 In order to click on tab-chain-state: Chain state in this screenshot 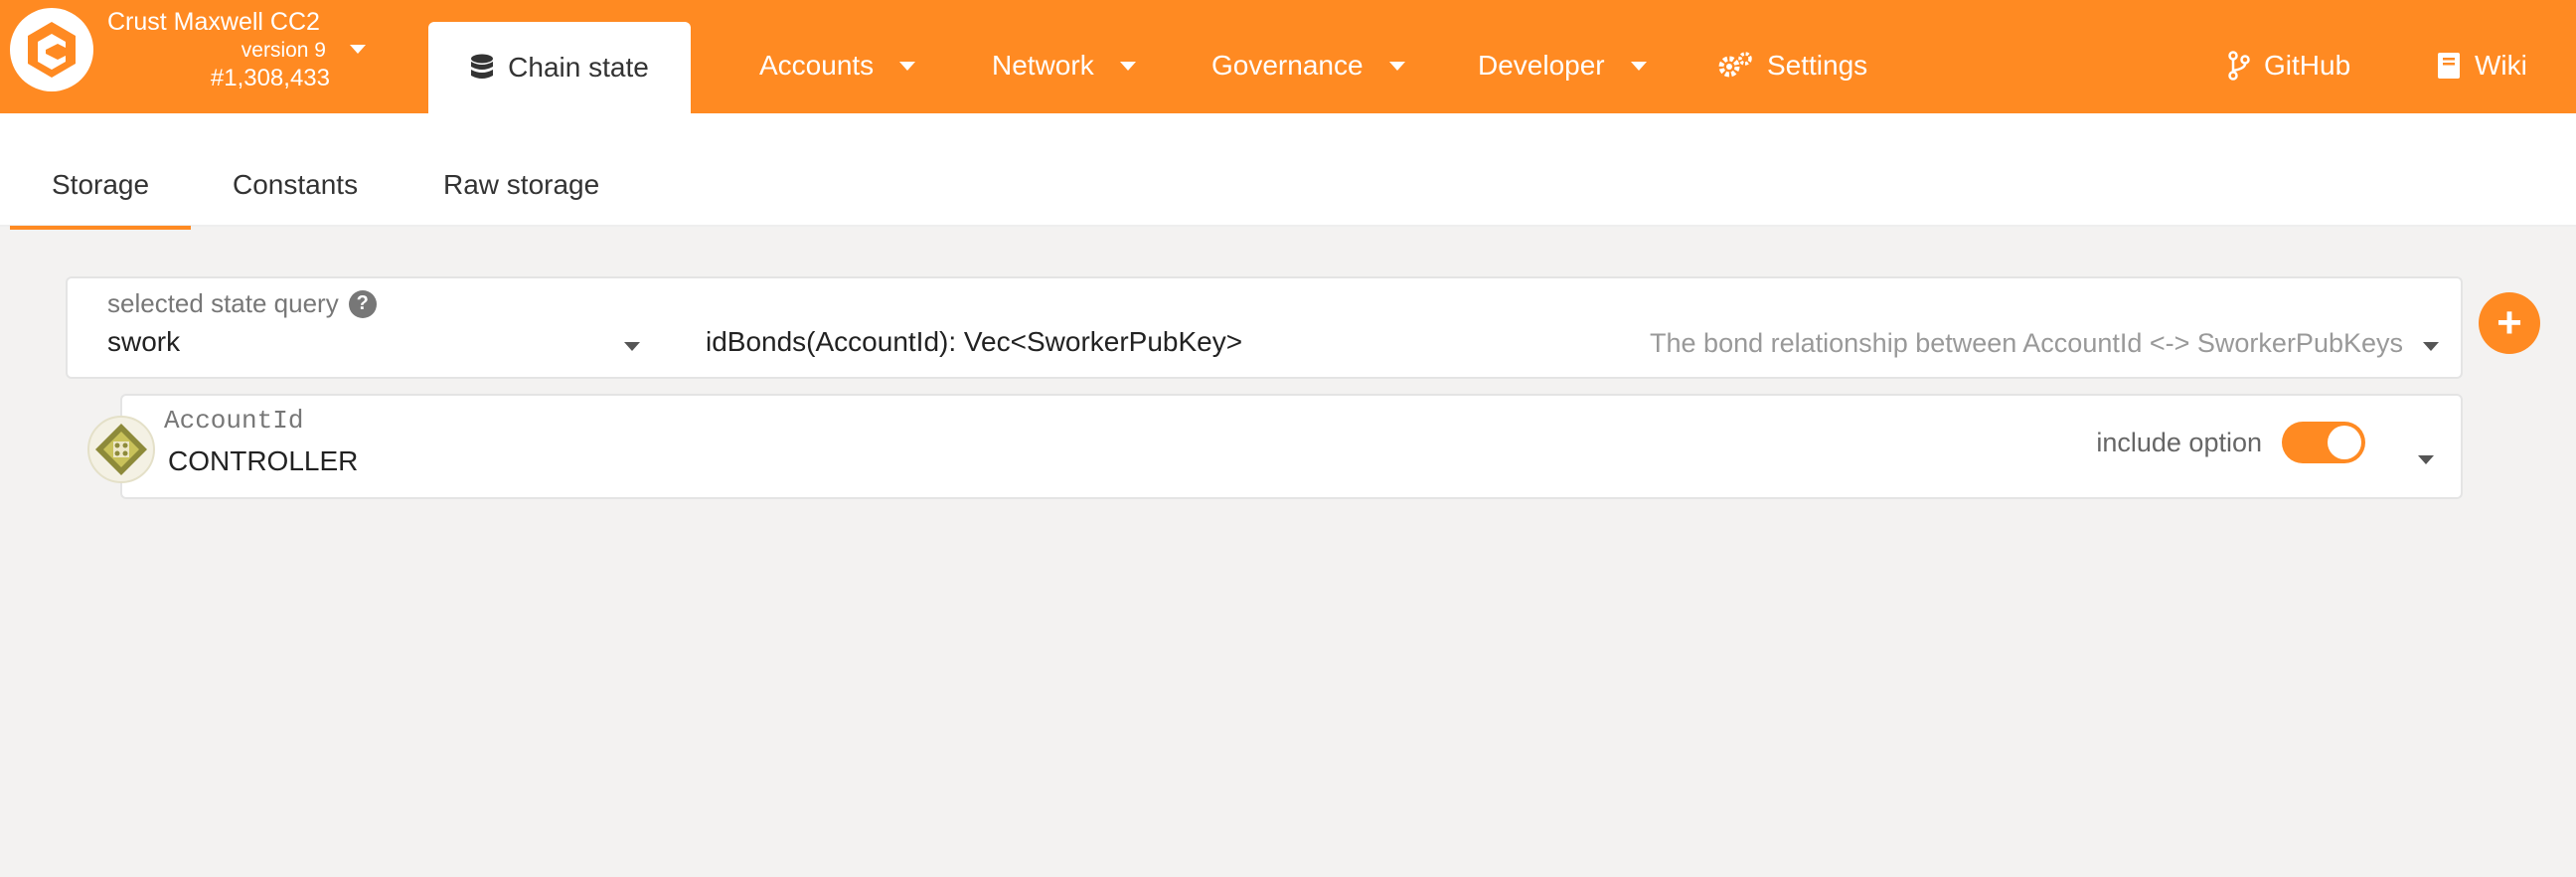, I will do `click(559, 67)`.